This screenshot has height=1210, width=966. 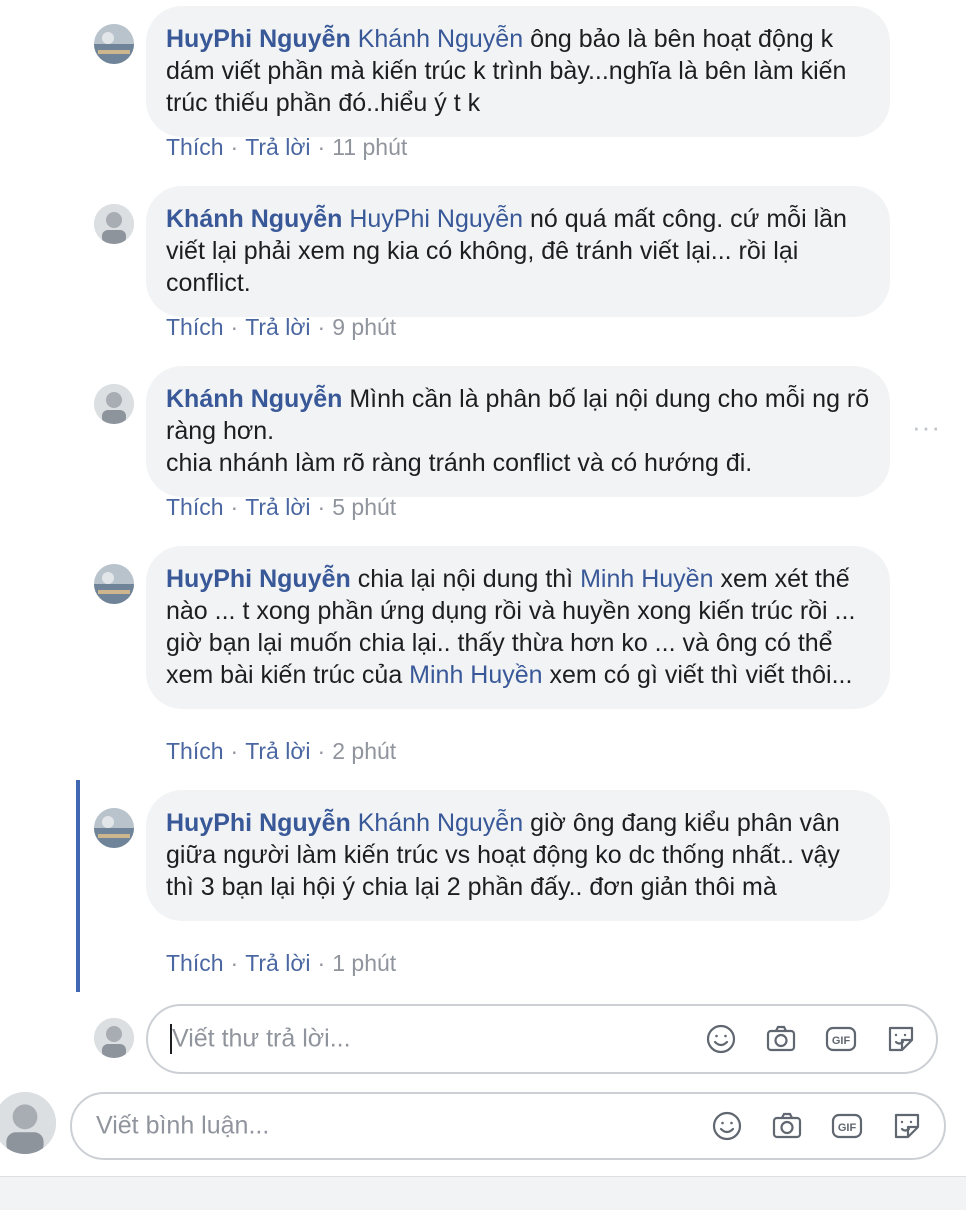 I want to click on comment-actions: Thích · Trả lời · 5 phút, so click(x=281, y=507).